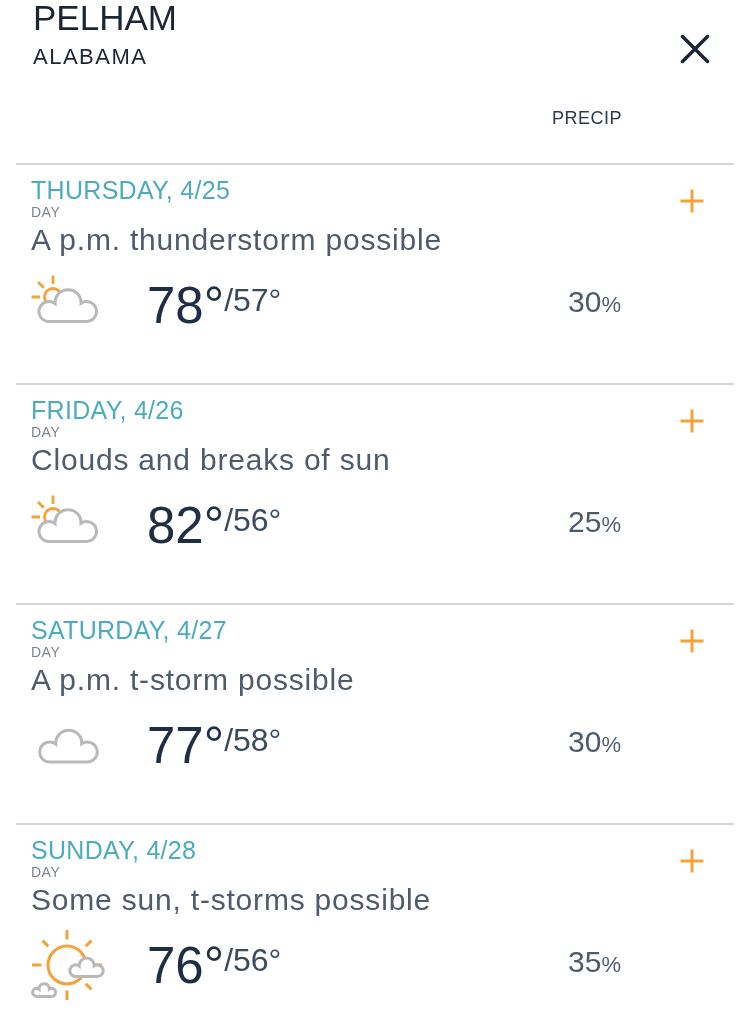  What do you see at coordinates (186, 745) in the screenshot?
I see `high-temperature: 77°` at bounding box center [186, 745].